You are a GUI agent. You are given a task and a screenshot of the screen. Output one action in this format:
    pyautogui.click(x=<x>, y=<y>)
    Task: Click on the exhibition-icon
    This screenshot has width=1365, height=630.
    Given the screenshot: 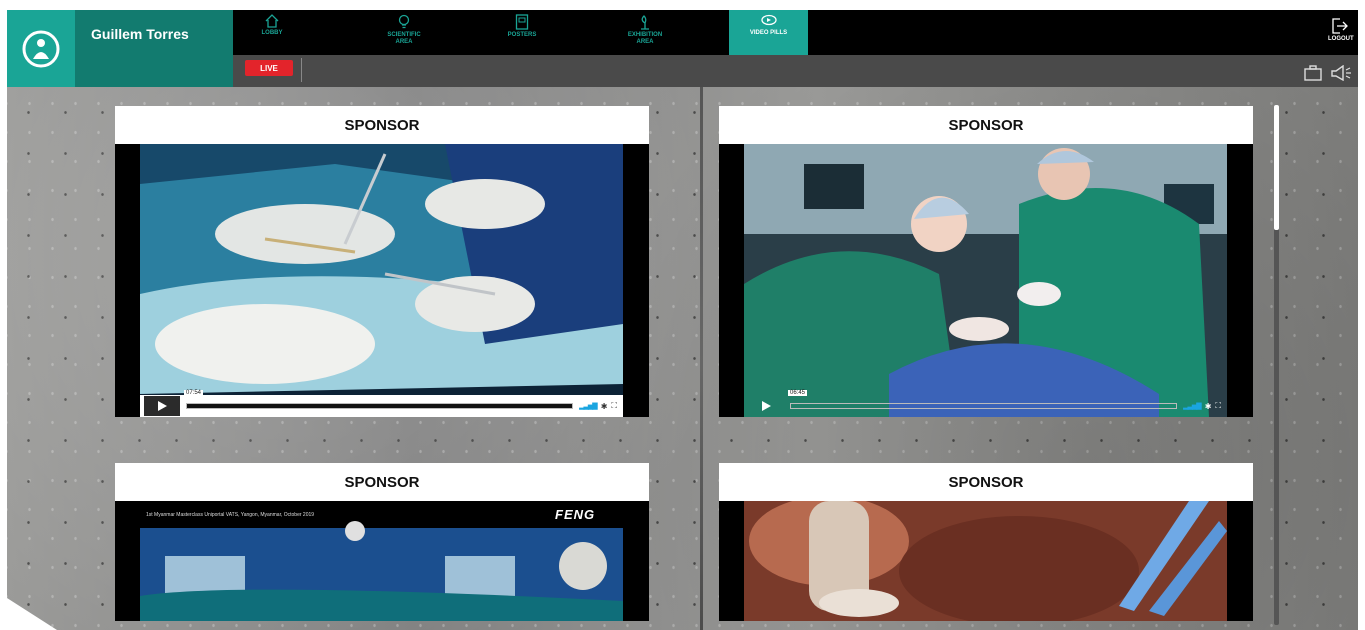 What is the action you would take?
    pyautogui.click(x=645, y=22)
    